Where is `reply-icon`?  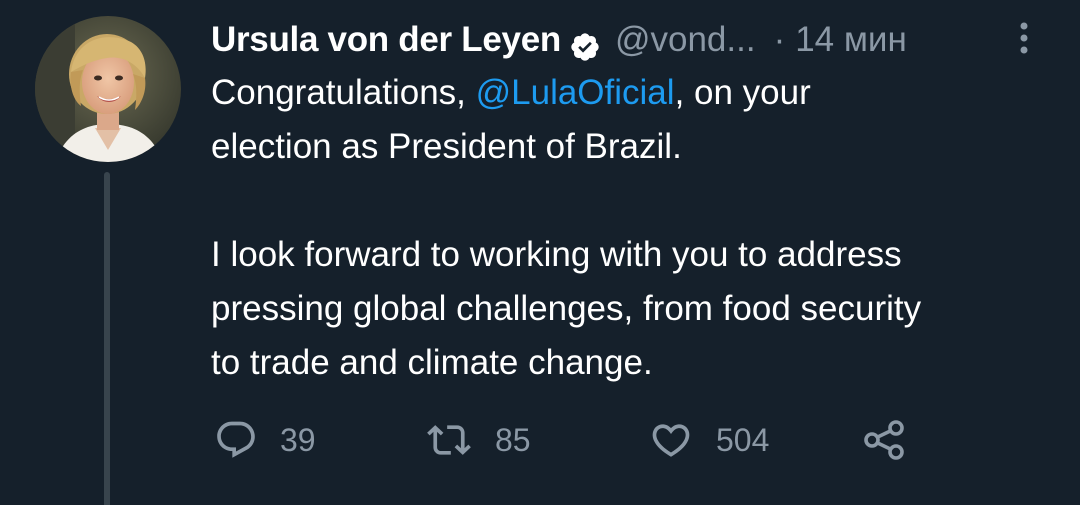 reply-icon is located at coordinates (236, 440).